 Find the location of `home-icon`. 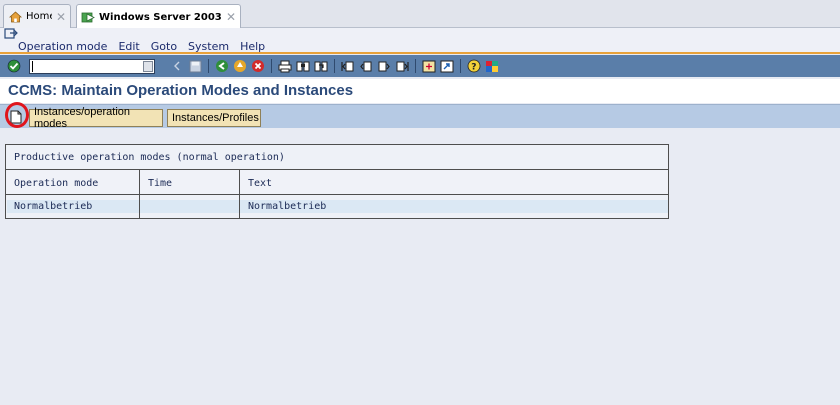

home-icon is located at coordinates (15, 17).